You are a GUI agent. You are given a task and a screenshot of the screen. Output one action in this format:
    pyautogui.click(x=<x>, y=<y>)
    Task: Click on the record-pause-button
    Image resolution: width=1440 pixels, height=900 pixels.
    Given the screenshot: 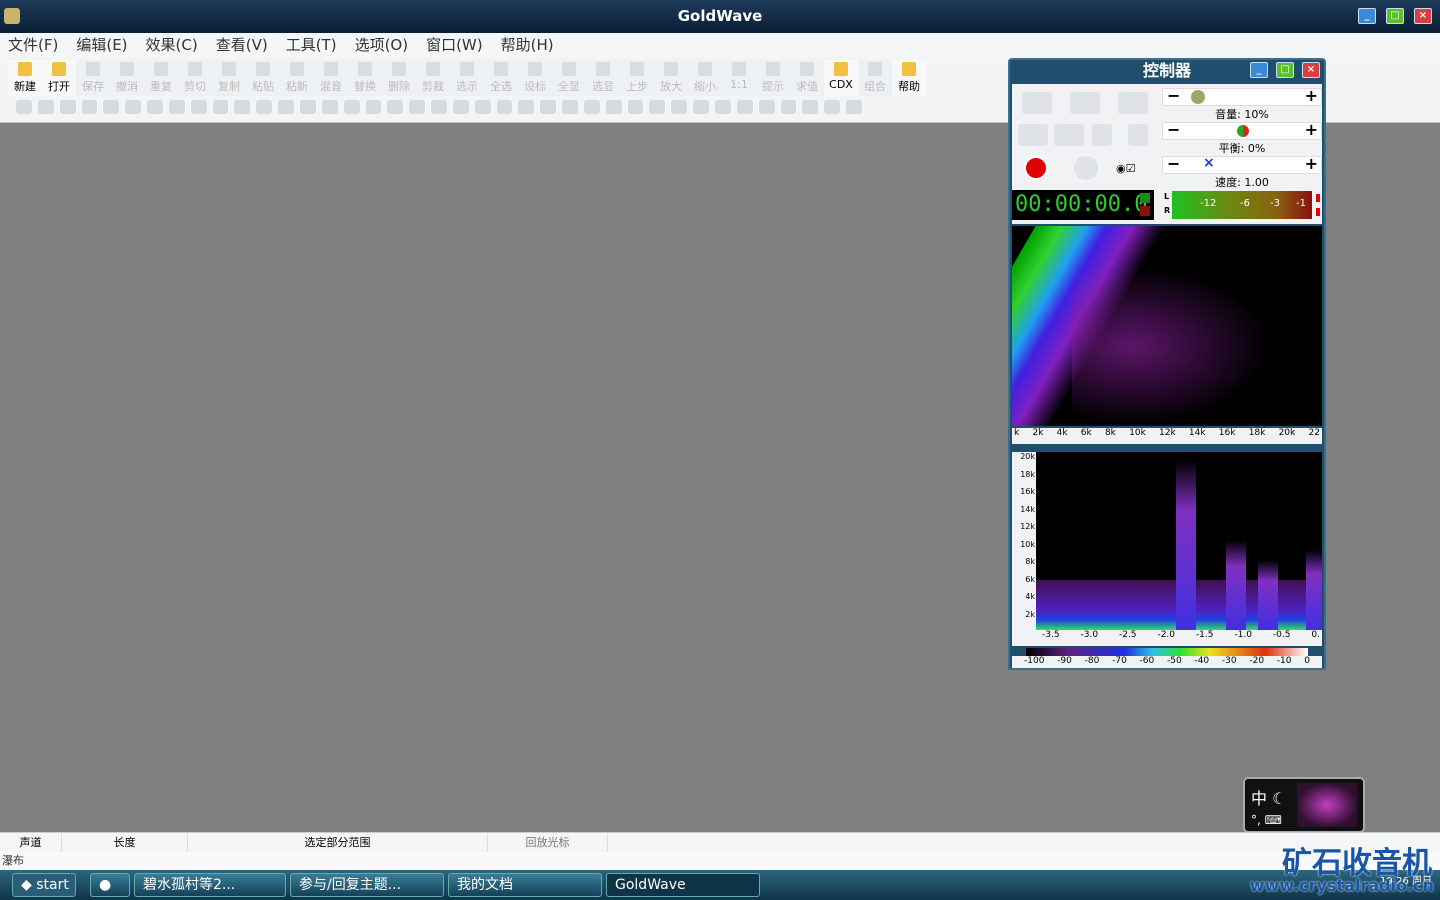 What is the action you would take?
    pyautogui.click(x=1086, y=168)
    